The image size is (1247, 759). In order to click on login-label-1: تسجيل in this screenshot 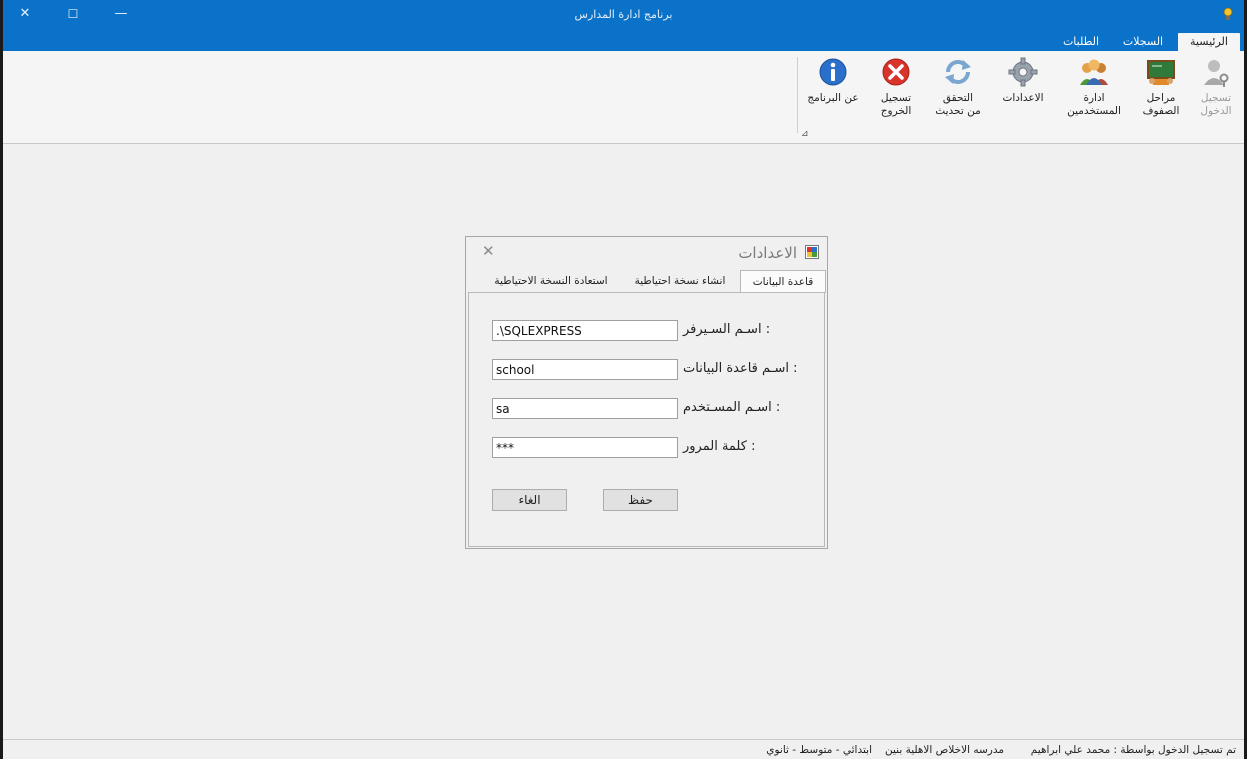, I will do `click(1216, 98)`.